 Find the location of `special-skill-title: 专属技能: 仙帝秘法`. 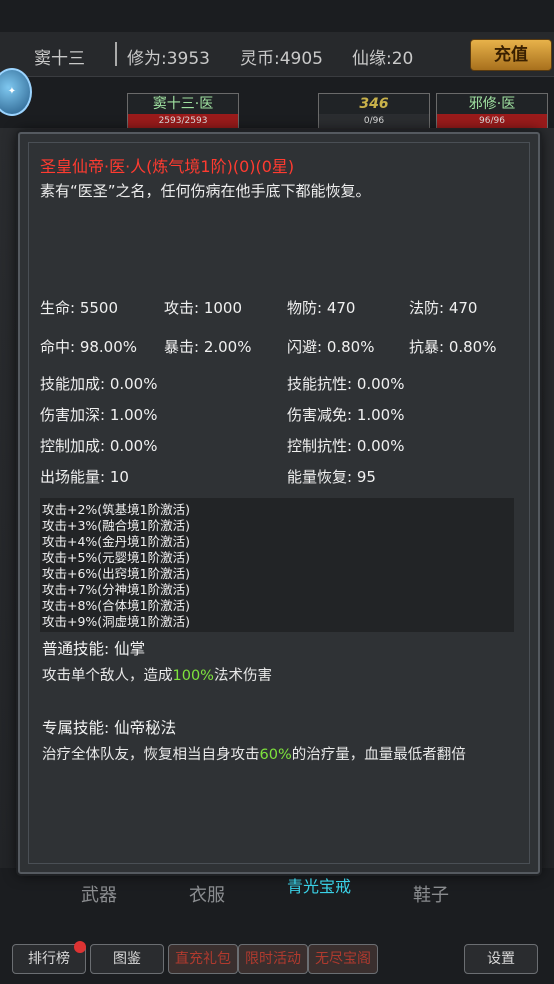

special-skill-title: 专属技能: 仙帝秘法 is located at coordinates (109, 728).